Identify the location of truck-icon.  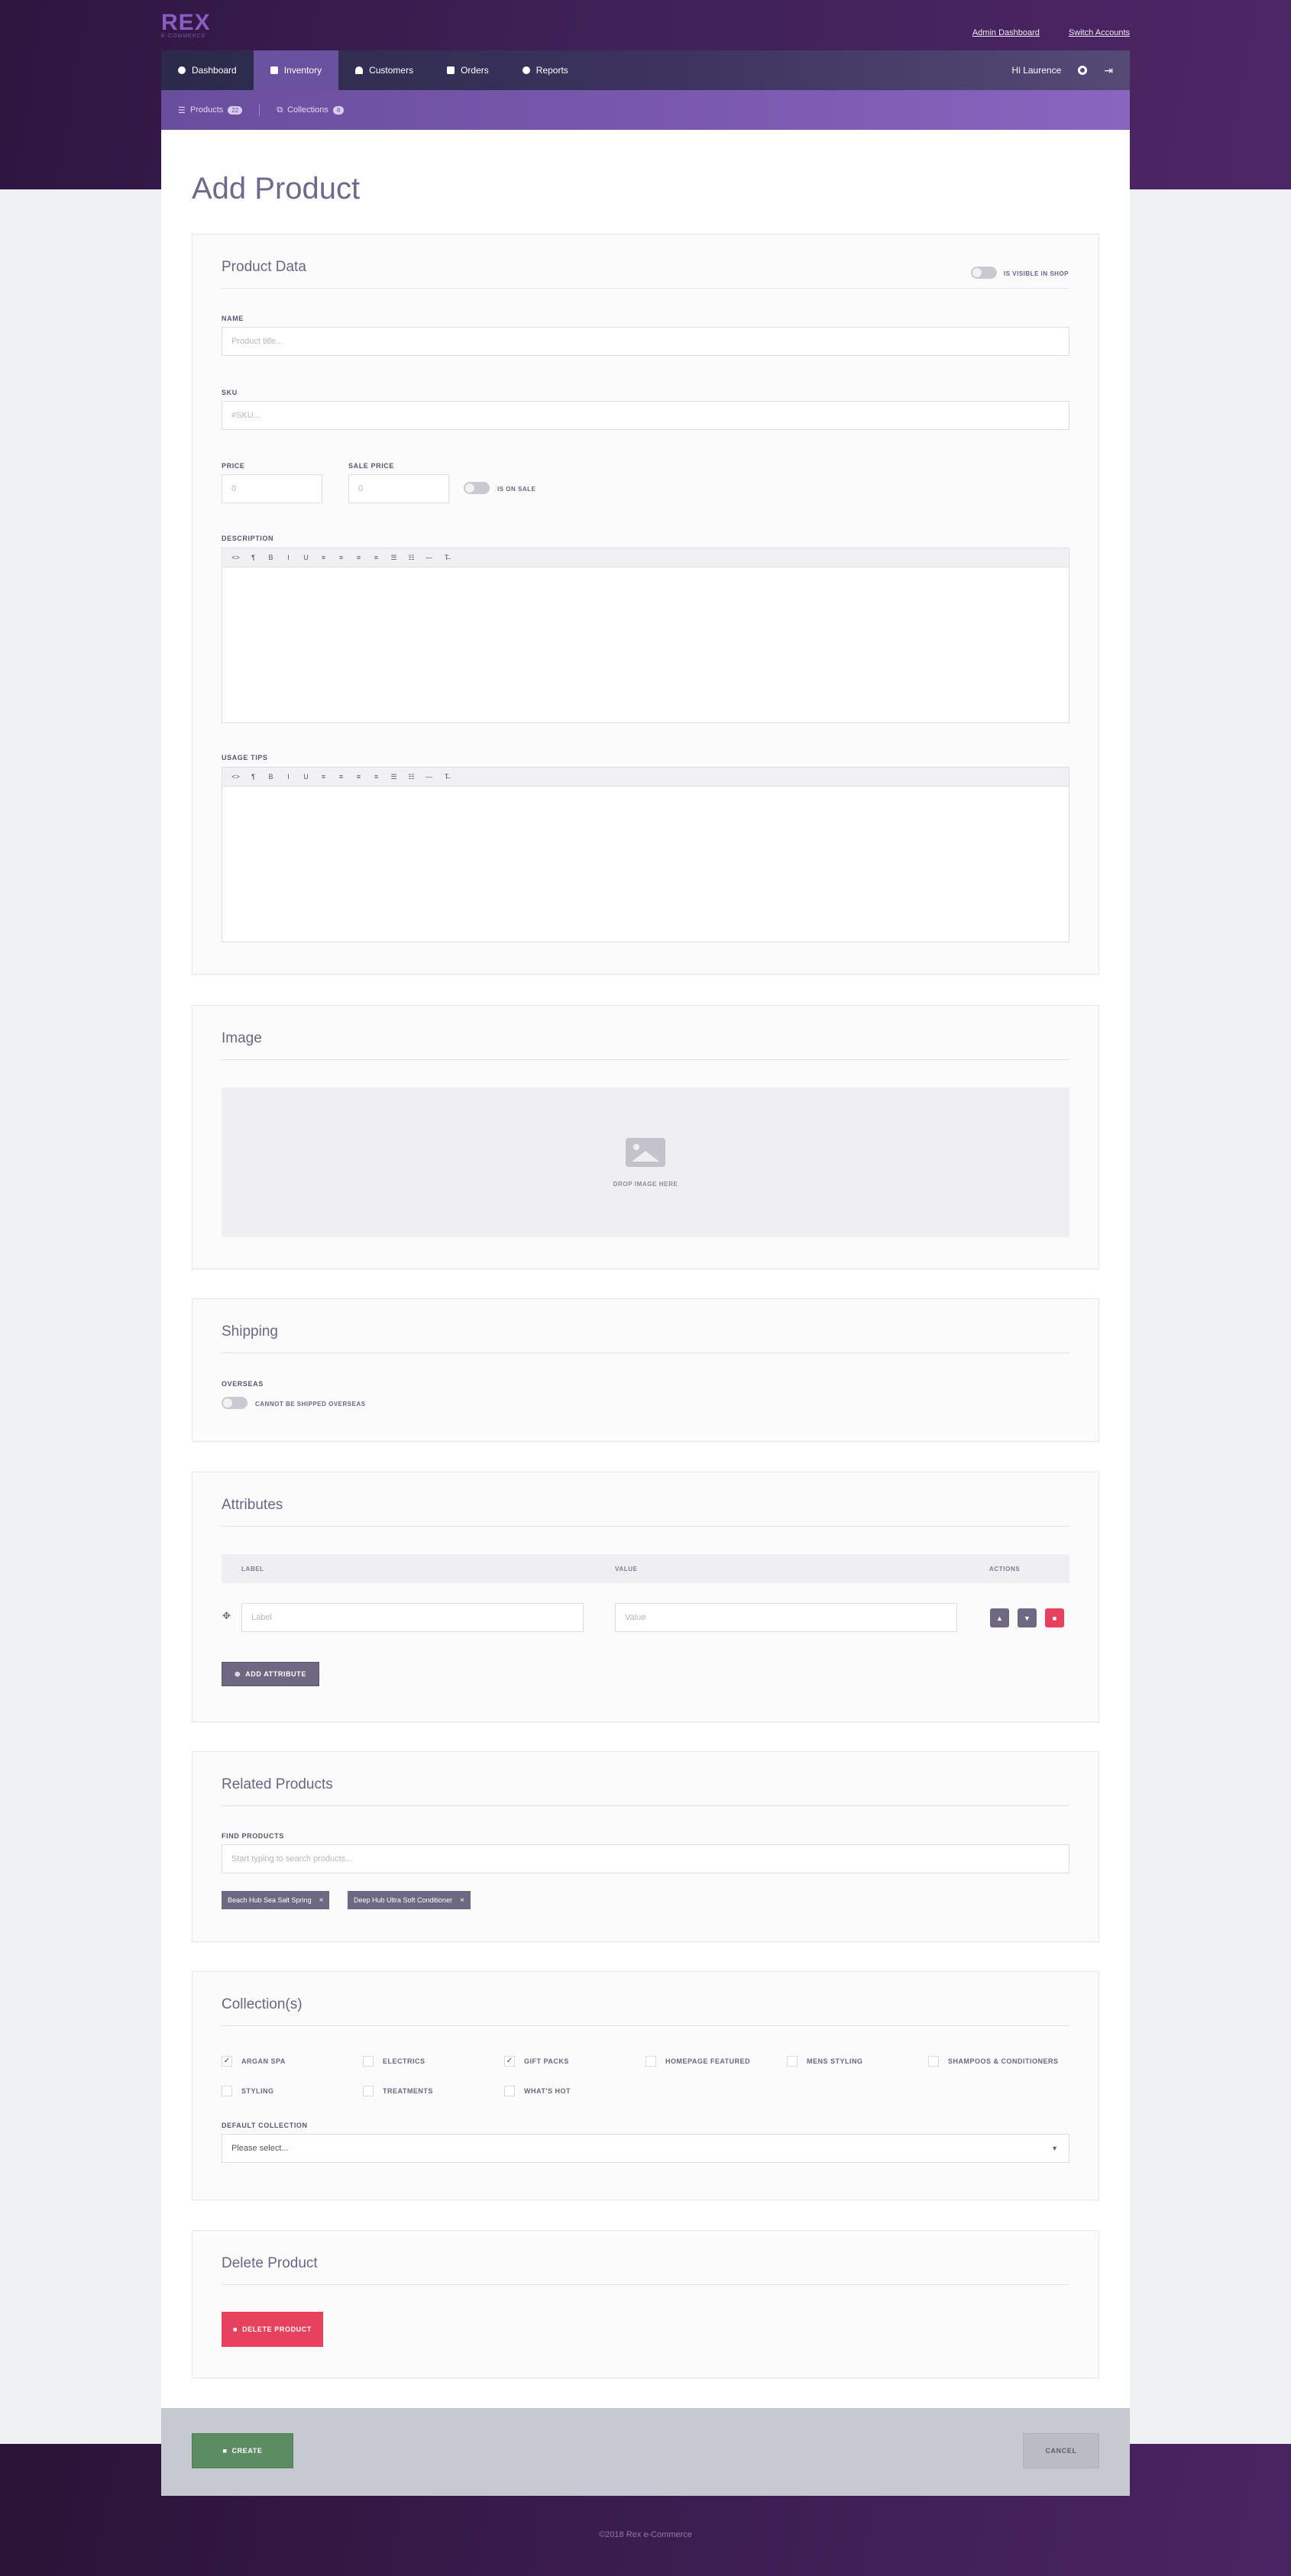
(451, 70).